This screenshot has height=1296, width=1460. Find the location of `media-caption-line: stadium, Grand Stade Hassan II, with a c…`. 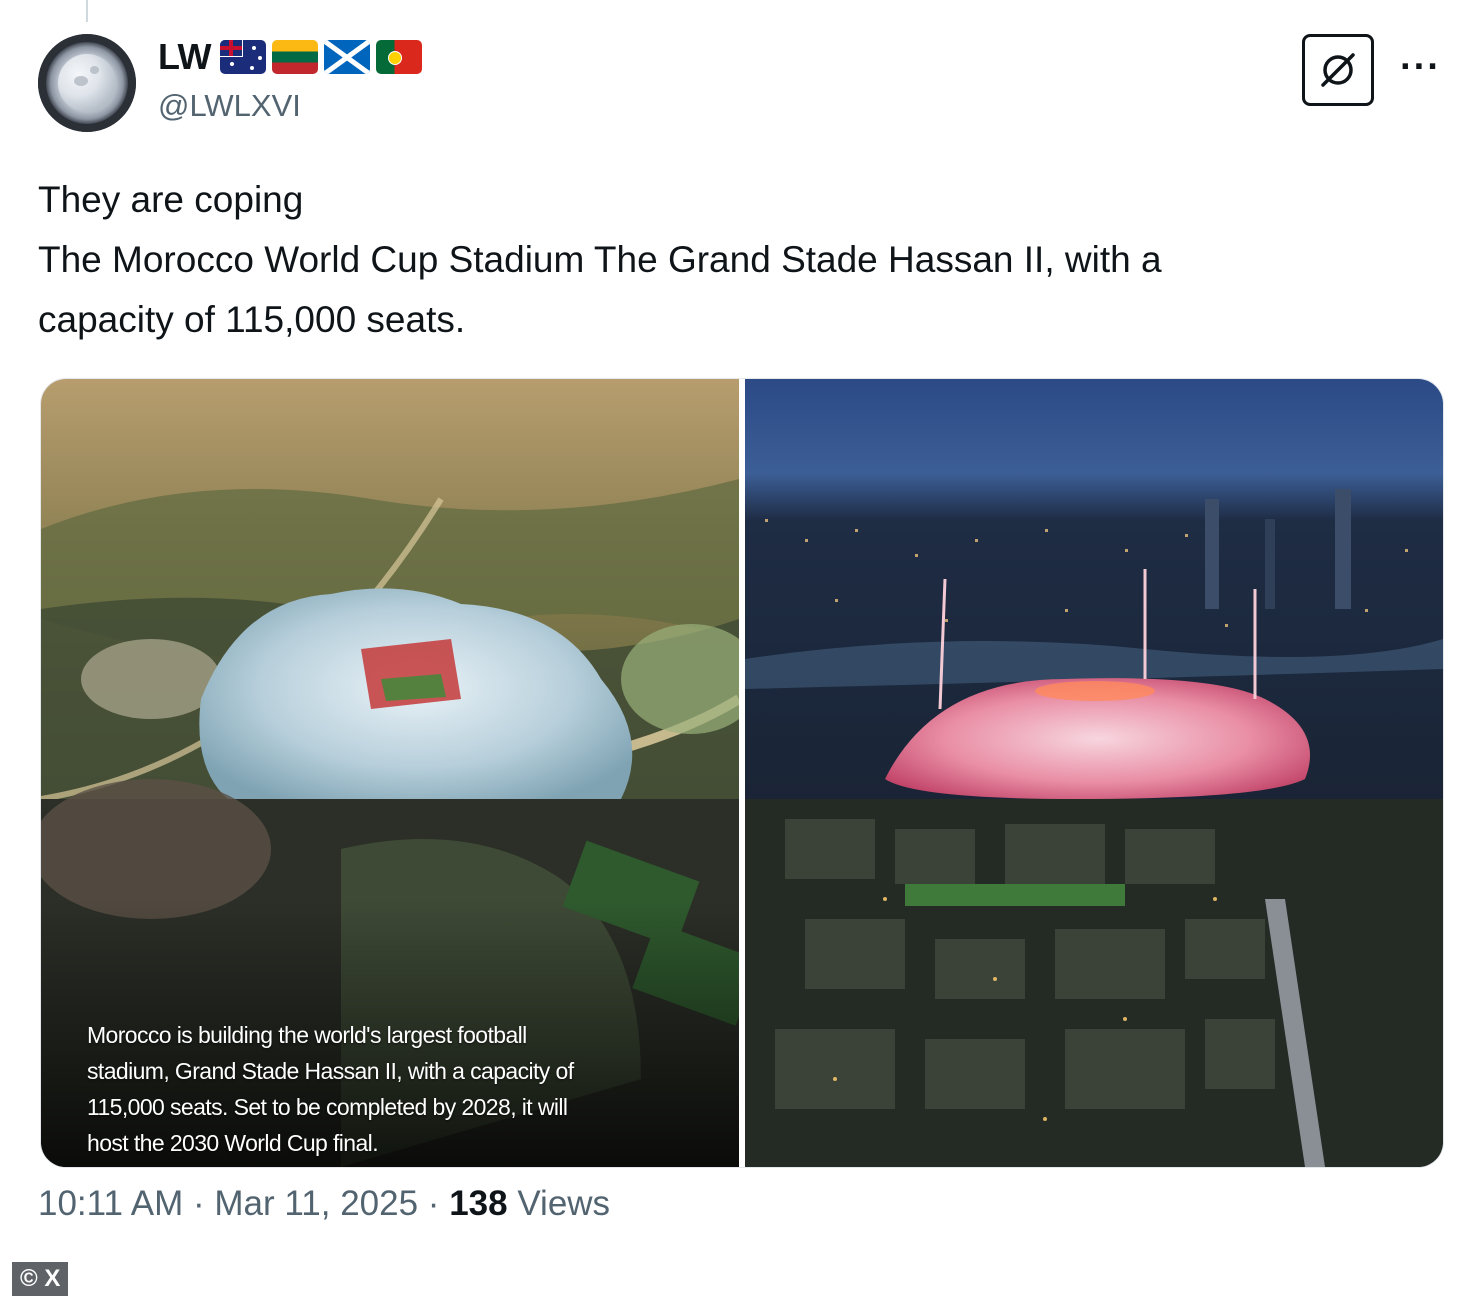

media-caption-line: stadium, Grand Stade Hassan II, with a c… is located at coordinates (330, 1071).